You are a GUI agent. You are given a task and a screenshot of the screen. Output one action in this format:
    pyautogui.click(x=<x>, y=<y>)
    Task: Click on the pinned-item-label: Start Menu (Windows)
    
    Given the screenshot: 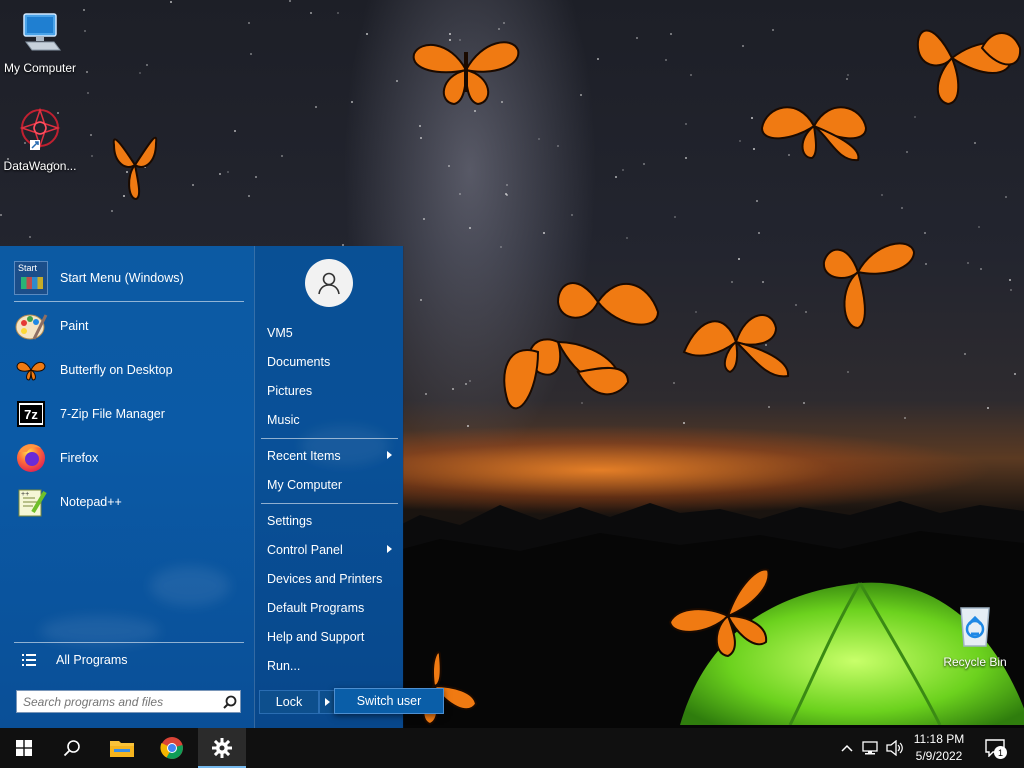 What is the action you would take?
    pyautogui.click(x=122, y=278)
    